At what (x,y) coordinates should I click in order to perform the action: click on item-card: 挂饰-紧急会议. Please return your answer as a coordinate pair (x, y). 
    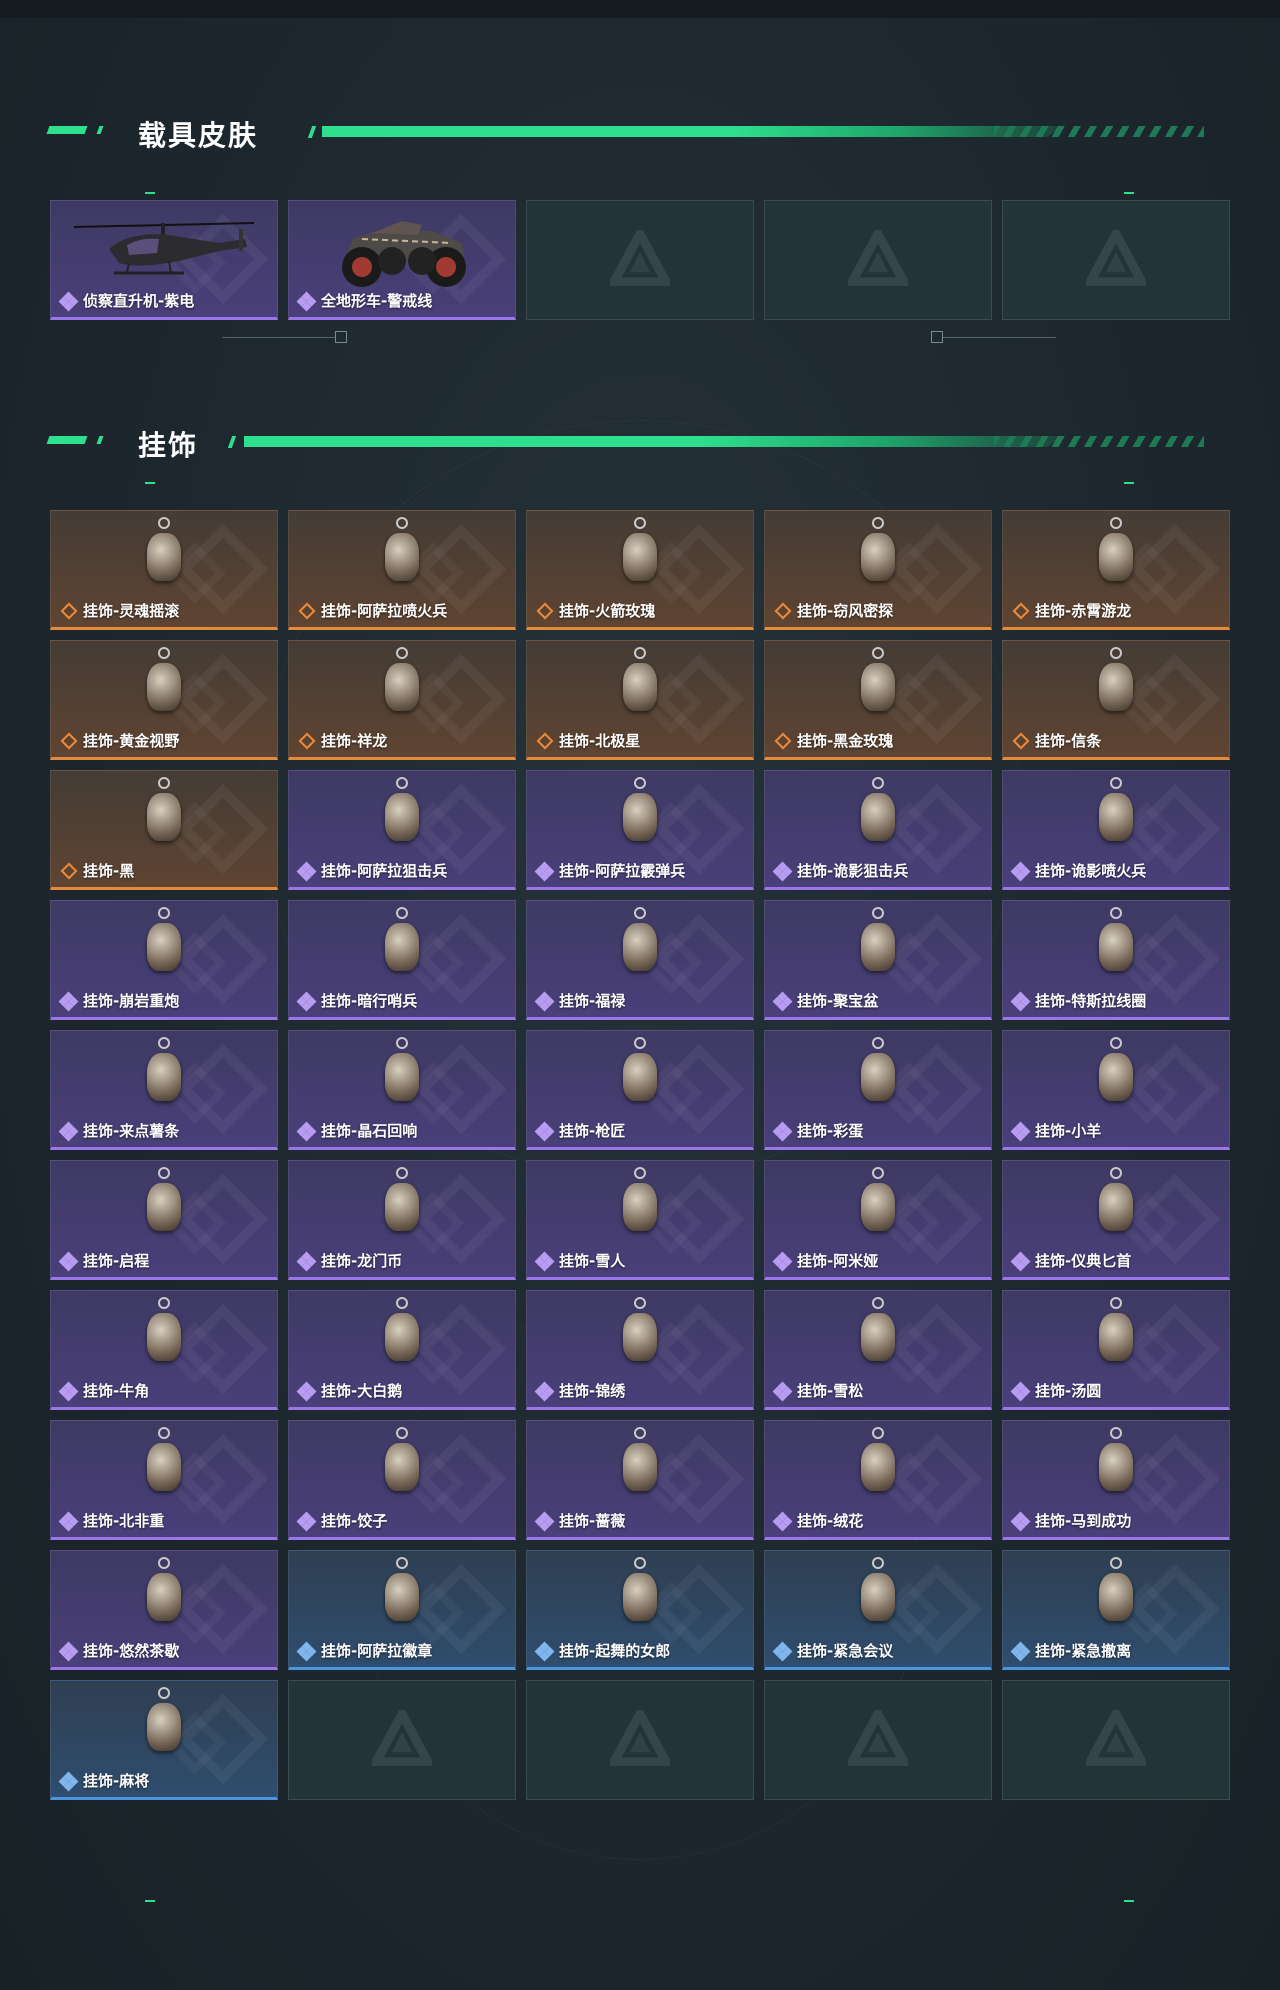
    Looking at the image, I should click on (878, 1610).